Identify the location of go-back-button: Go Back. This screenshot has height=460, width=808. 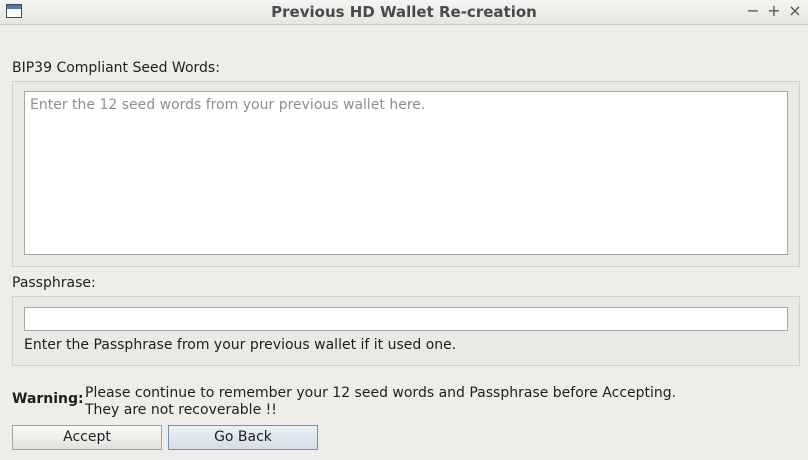
(243, 437).